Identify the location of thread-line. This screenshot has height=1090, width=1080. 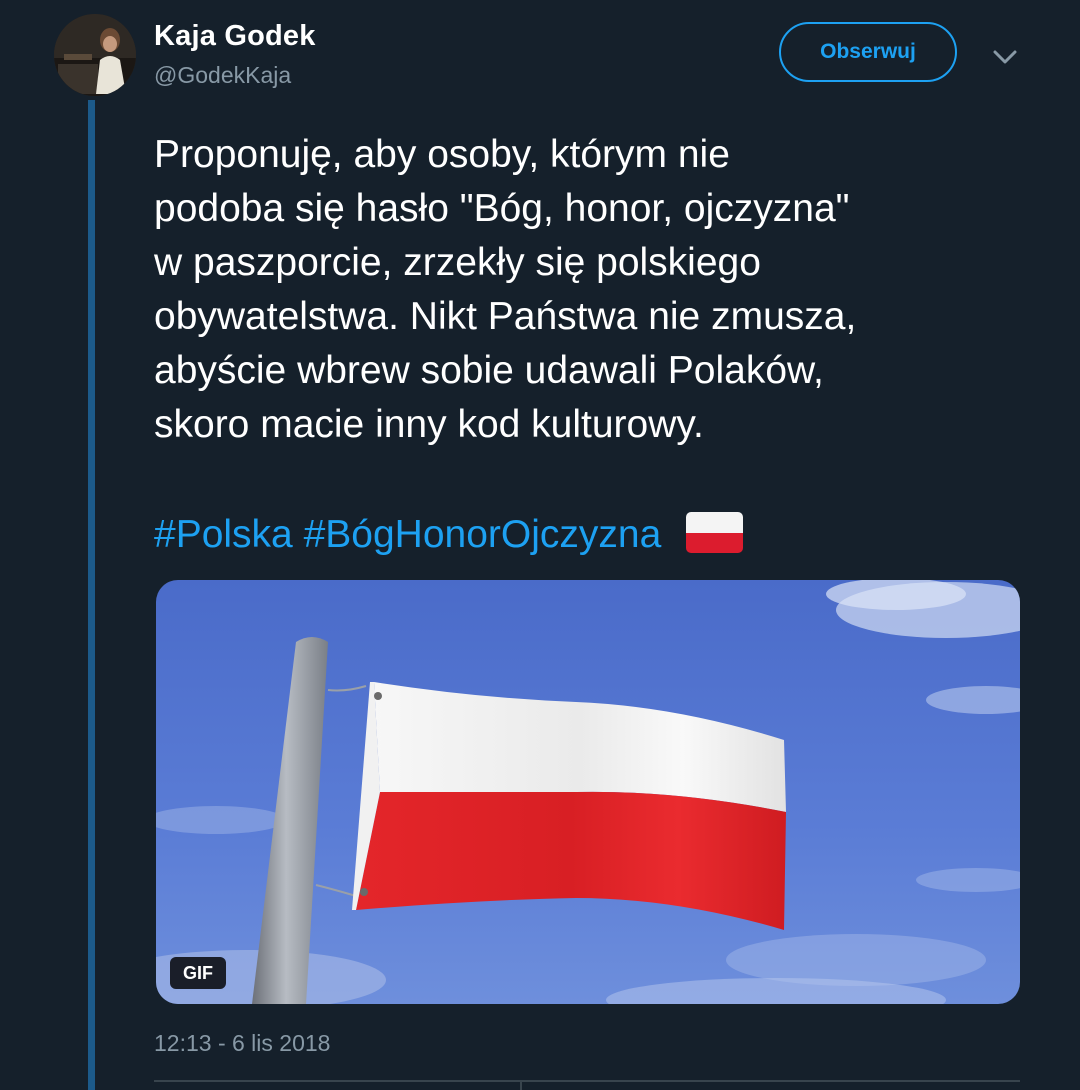
(91, 595).